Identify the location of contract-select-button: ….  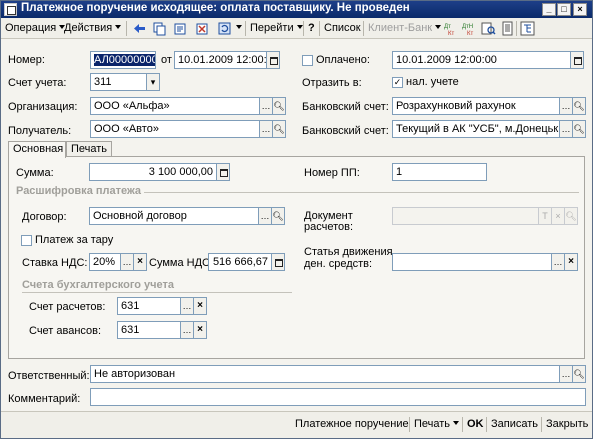
(265, 216).